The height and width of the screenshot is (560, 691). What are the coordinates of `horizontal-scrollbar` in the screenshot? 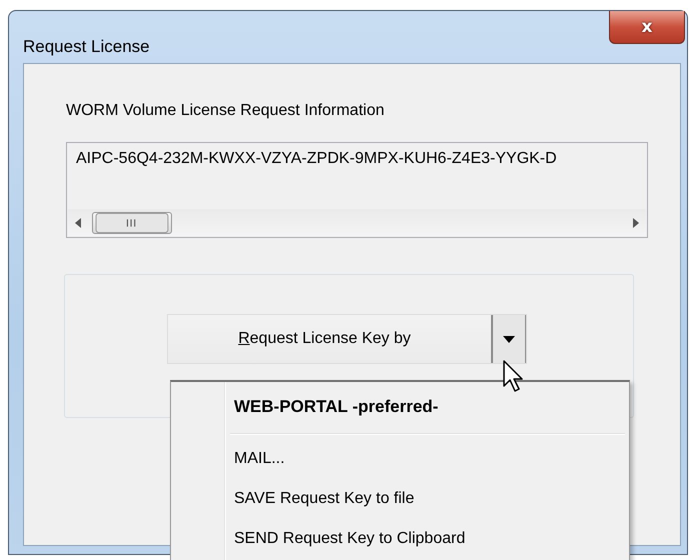 It's located at (357, 222).